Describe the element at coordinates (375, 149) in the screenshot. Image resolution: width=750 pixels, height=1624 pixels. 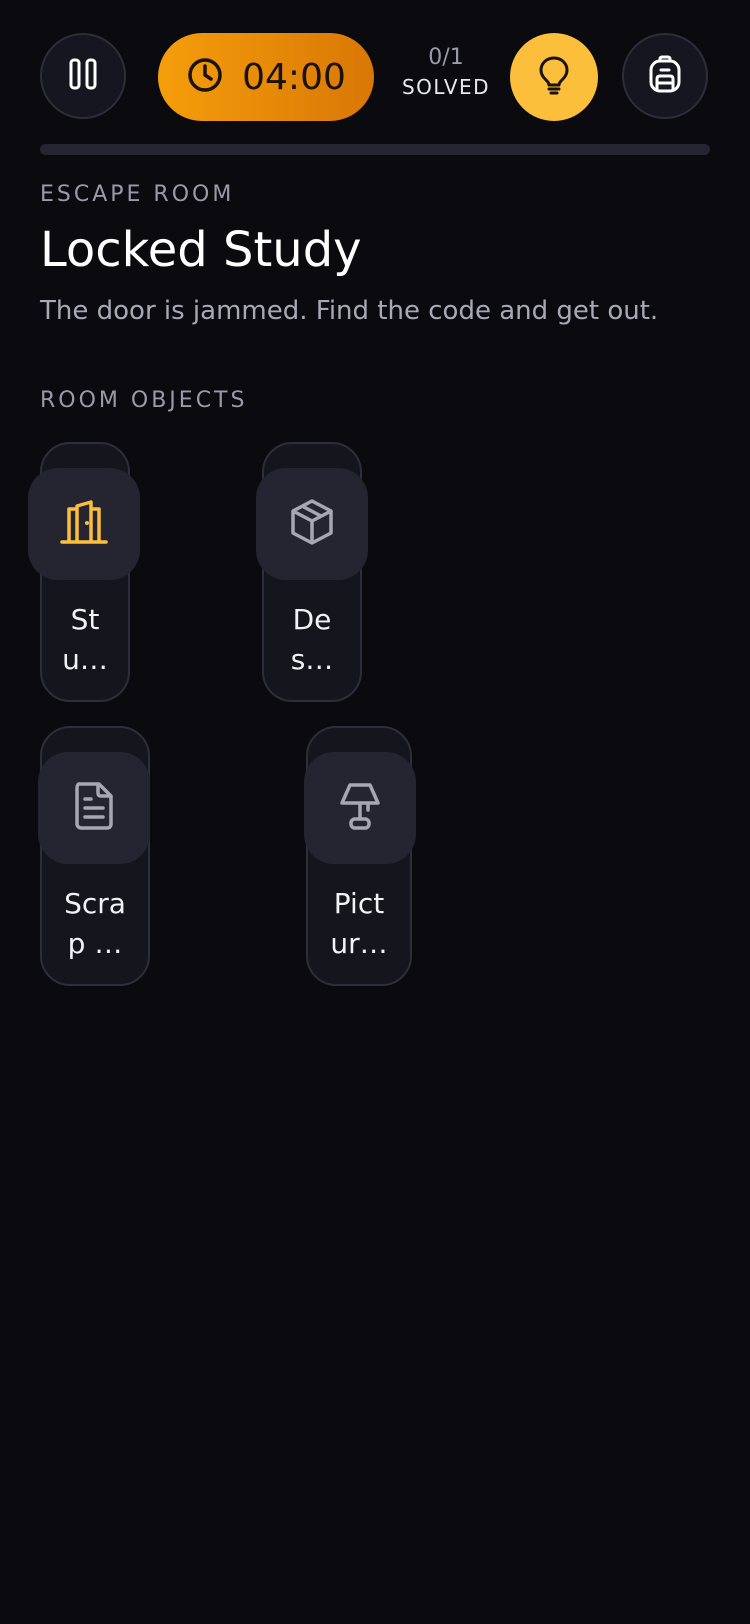
I see `progress-bar` at that location.